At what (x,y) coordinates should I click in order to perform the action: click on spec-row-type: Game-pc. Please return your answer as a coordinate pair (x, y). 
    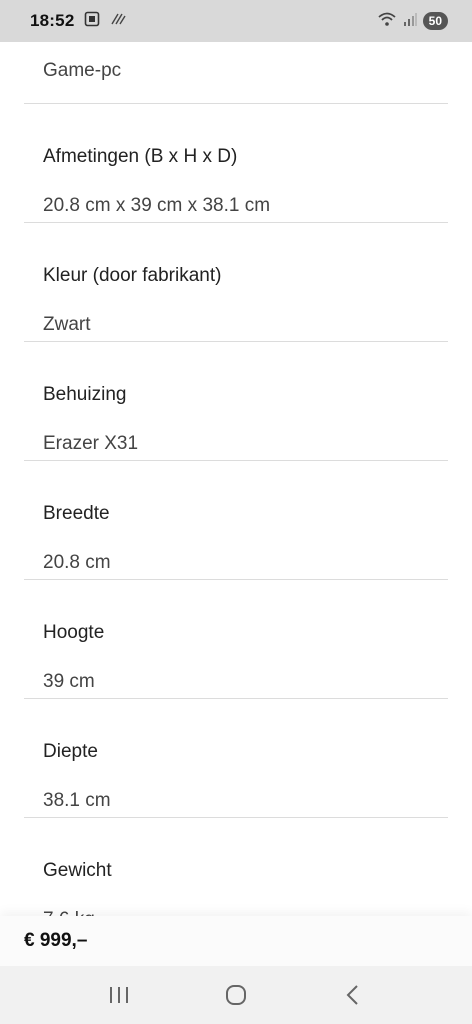
    Looking at the image, I should click on (236, 73).